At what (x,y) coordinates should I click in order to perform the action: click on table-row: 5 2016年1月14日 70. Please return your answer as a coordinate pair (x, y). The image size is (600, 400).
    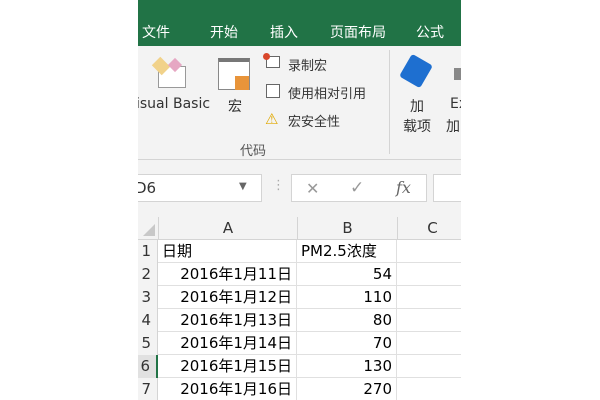
    Looking at the image, I should click on (299, 343).